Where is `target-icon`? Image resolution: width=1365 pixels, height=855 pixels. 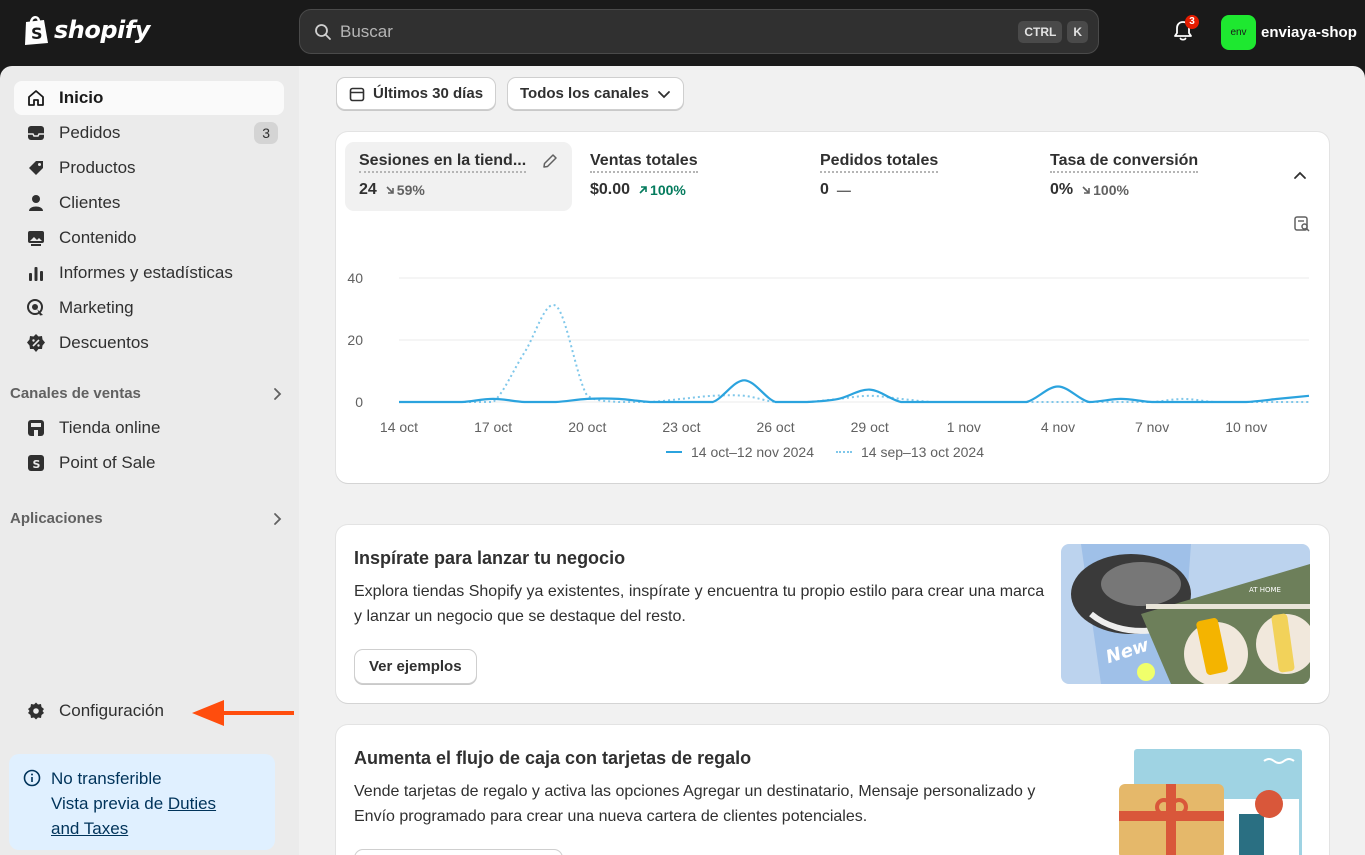 target-icon is located at coordinates (35, 307).